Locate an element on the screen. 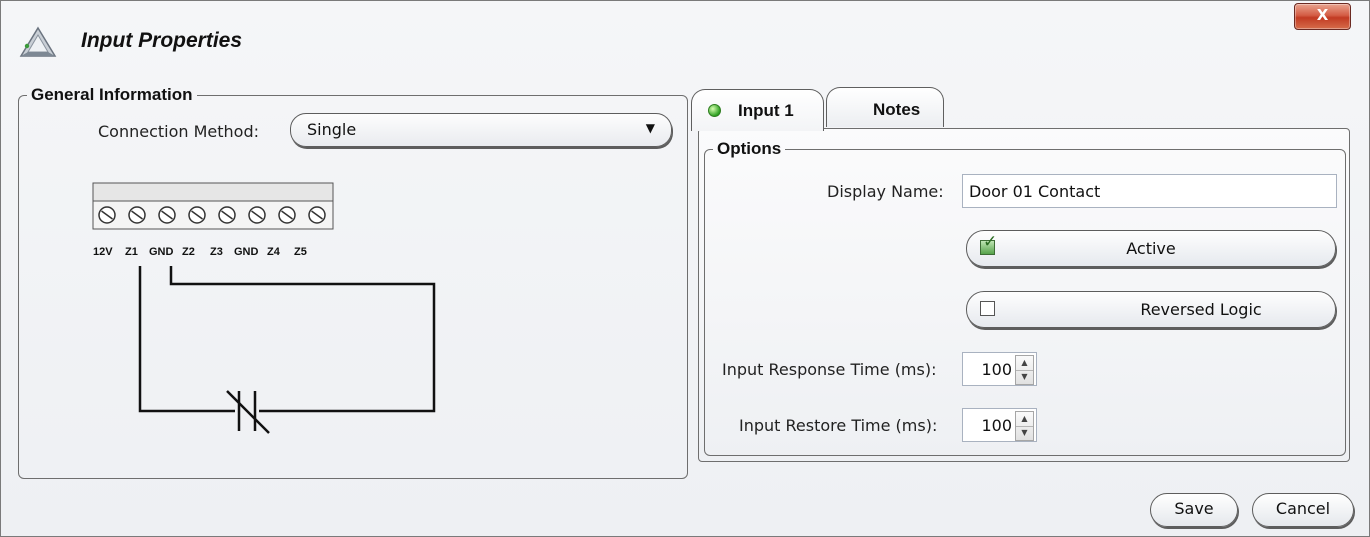  terminal-block-header is located at coordinates (213, 192).